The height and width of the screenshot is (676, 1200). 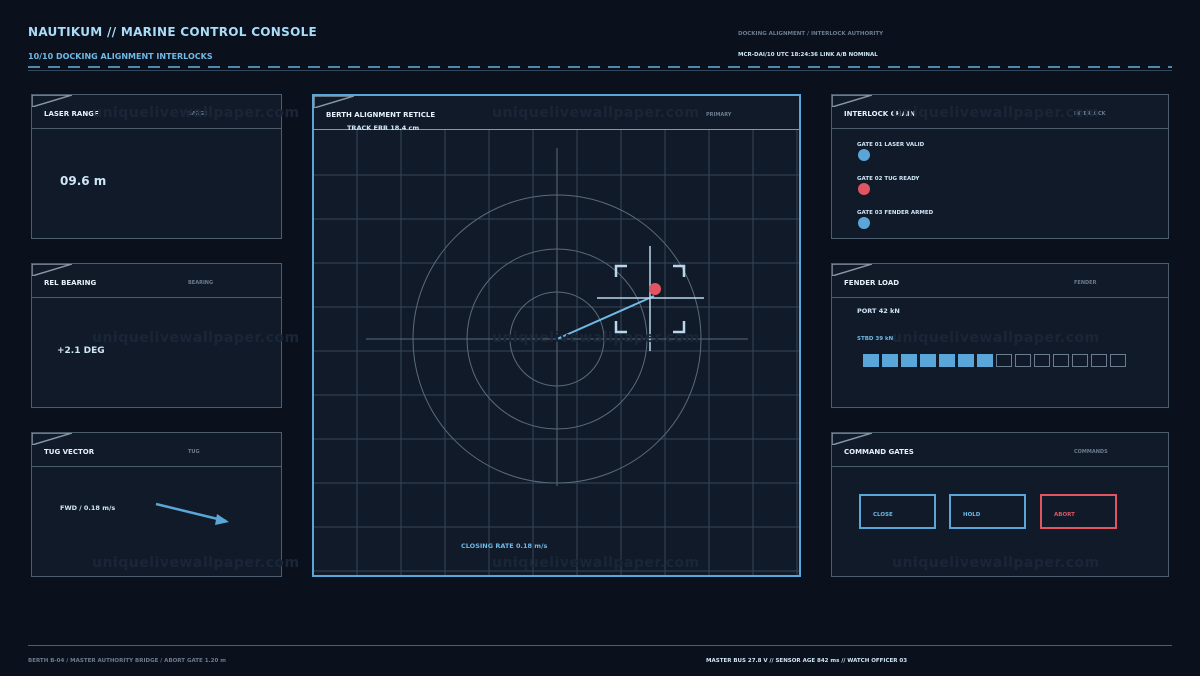 I want to click on abort-button: ABORT, so click(x=1078, y=511).